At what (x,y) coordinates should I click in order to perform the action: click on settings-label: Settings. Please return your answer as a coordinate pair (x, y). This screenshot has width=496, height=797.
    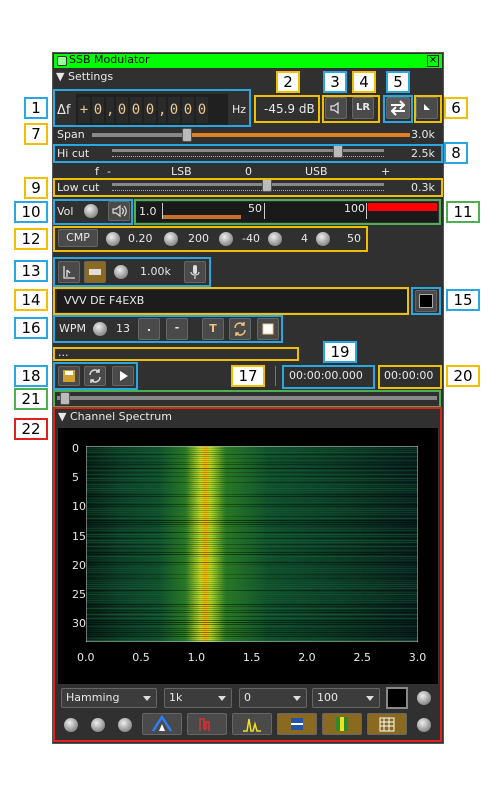
    Looking at the image, I should click on (90, 76).